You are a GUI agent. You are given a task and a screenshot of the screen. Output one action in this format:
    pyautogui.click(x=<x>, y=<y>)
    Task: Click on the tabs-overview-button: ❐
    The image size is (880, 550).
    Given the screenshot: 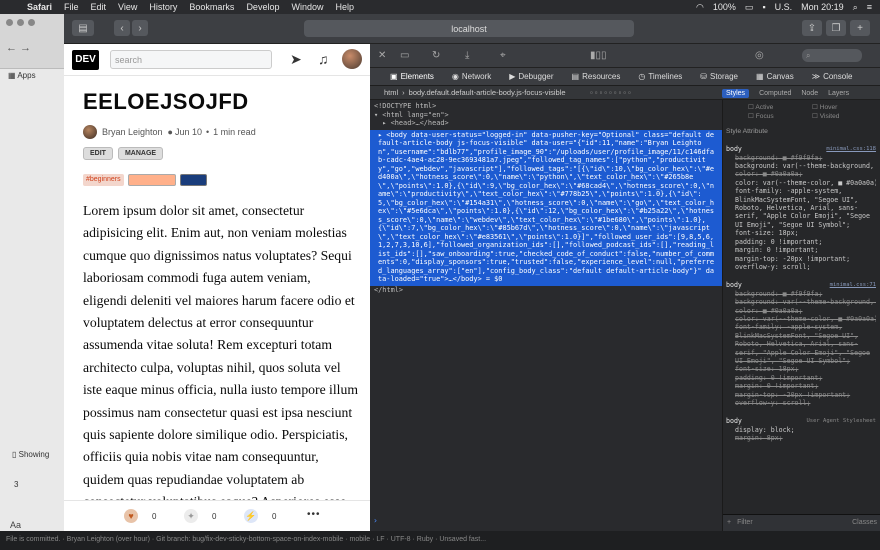 What is the action you would take?
    pyautogui.click(x=836, y=28)
    